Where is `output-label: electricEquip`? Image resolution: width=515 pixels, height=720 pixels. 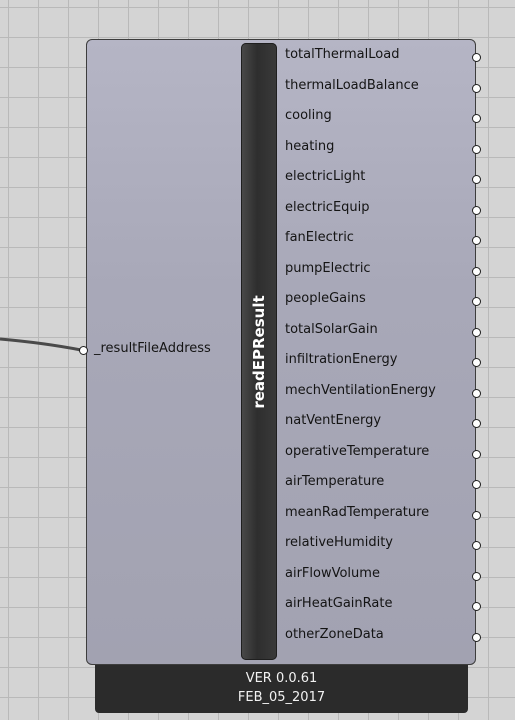
output-label: electricEquip is located at coordinates (327, 207).